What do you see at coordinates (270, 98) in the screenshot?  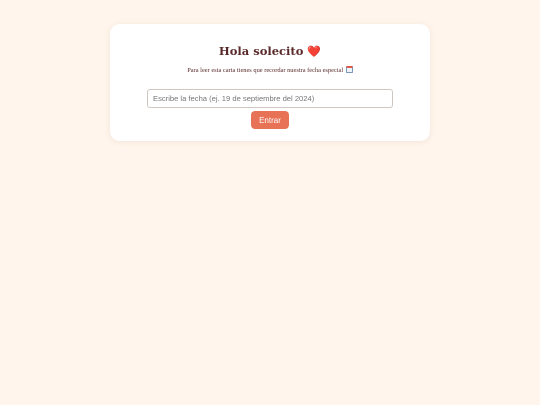 I see `date-input` at bounding box center [270, 98].